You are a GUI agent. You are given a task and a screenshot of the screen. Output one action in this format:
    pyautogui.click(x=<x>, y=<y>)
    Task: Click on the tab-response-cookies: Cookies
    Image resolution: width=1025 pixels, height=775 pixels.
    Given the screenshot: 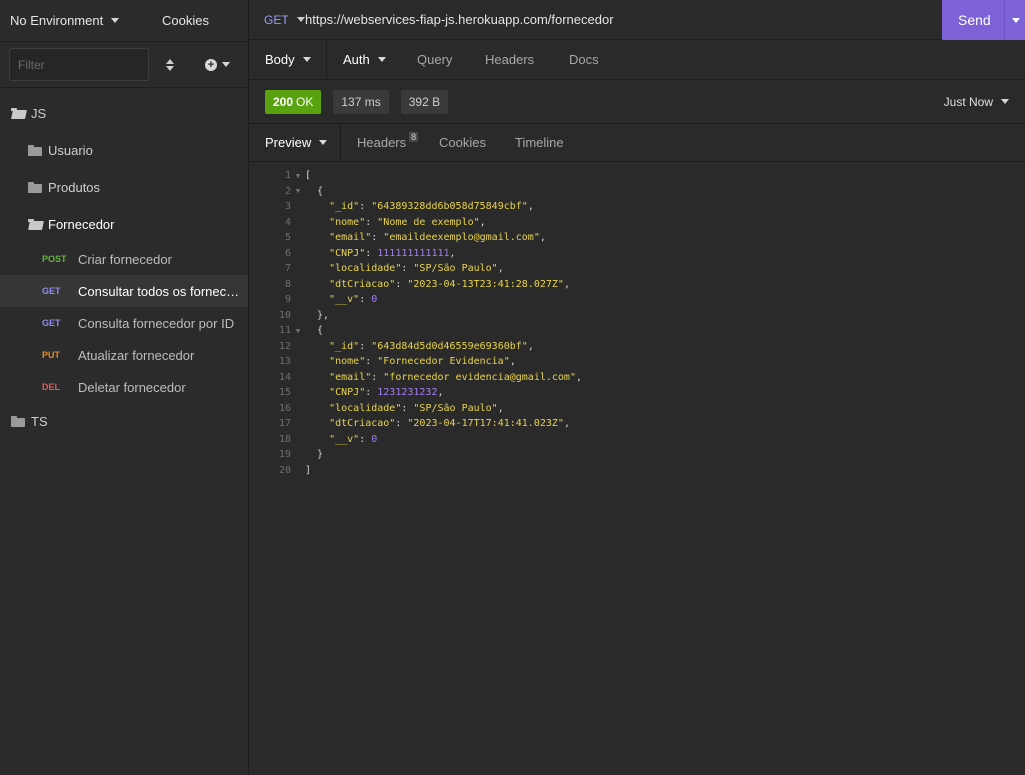 What is the action you would take?
    pyautogui.click(x=477, y=143)
    